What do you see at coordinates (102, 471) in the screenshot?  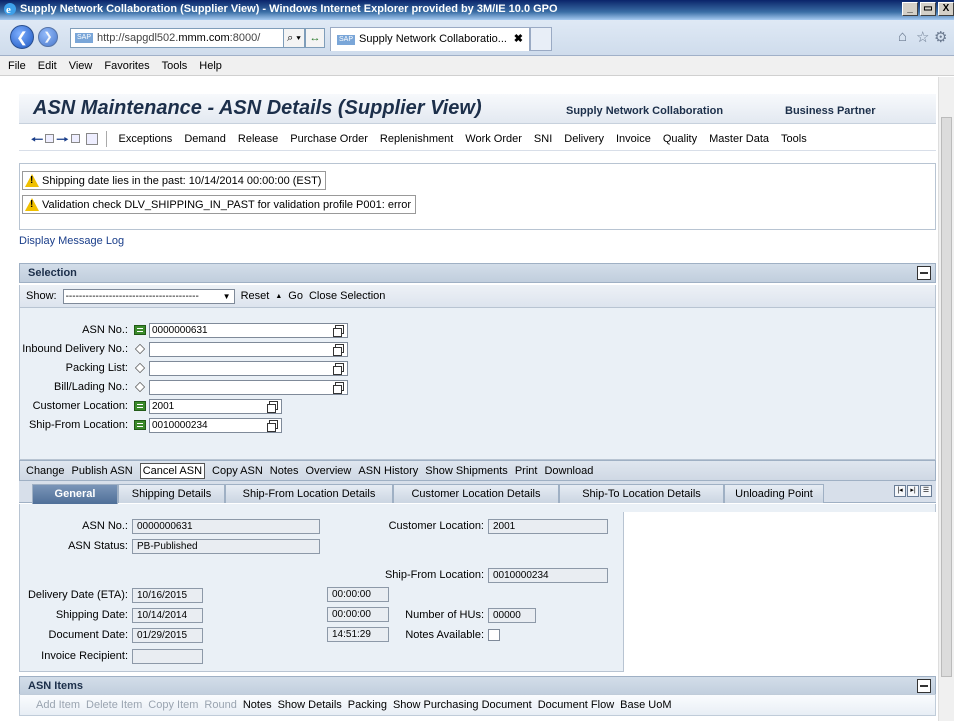 I see `publish-asn-button: Publish ASN` at bounding box center [102, 471].